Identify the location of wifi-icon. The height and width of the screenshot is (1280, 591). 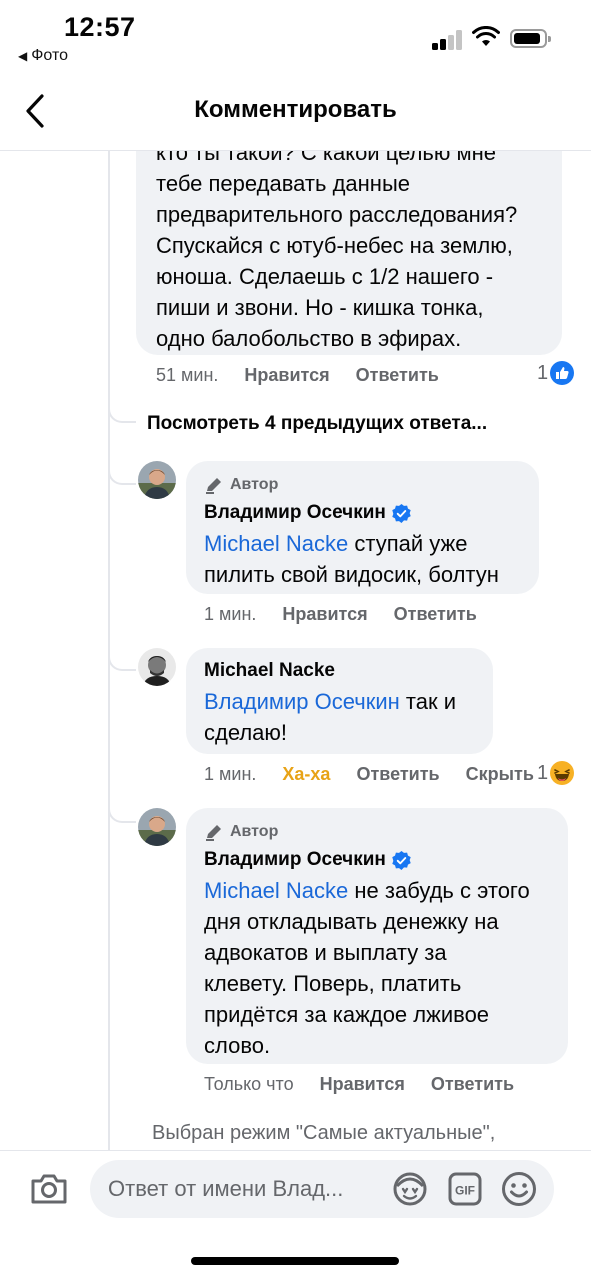
(486, 36).